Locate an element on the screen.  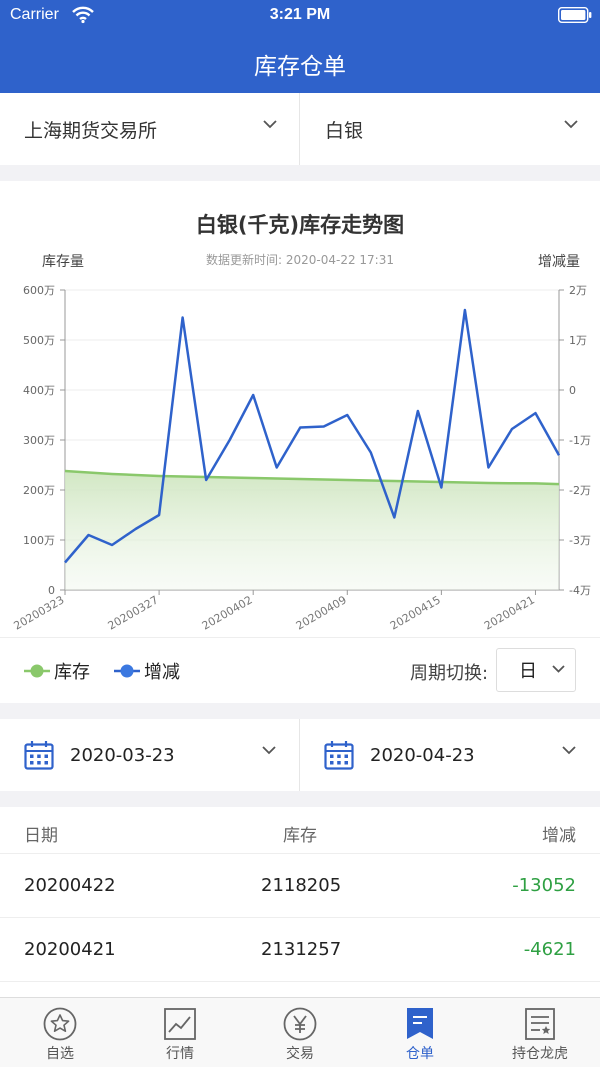
column-header-date: 日期 is located at coordinates (41, 836).